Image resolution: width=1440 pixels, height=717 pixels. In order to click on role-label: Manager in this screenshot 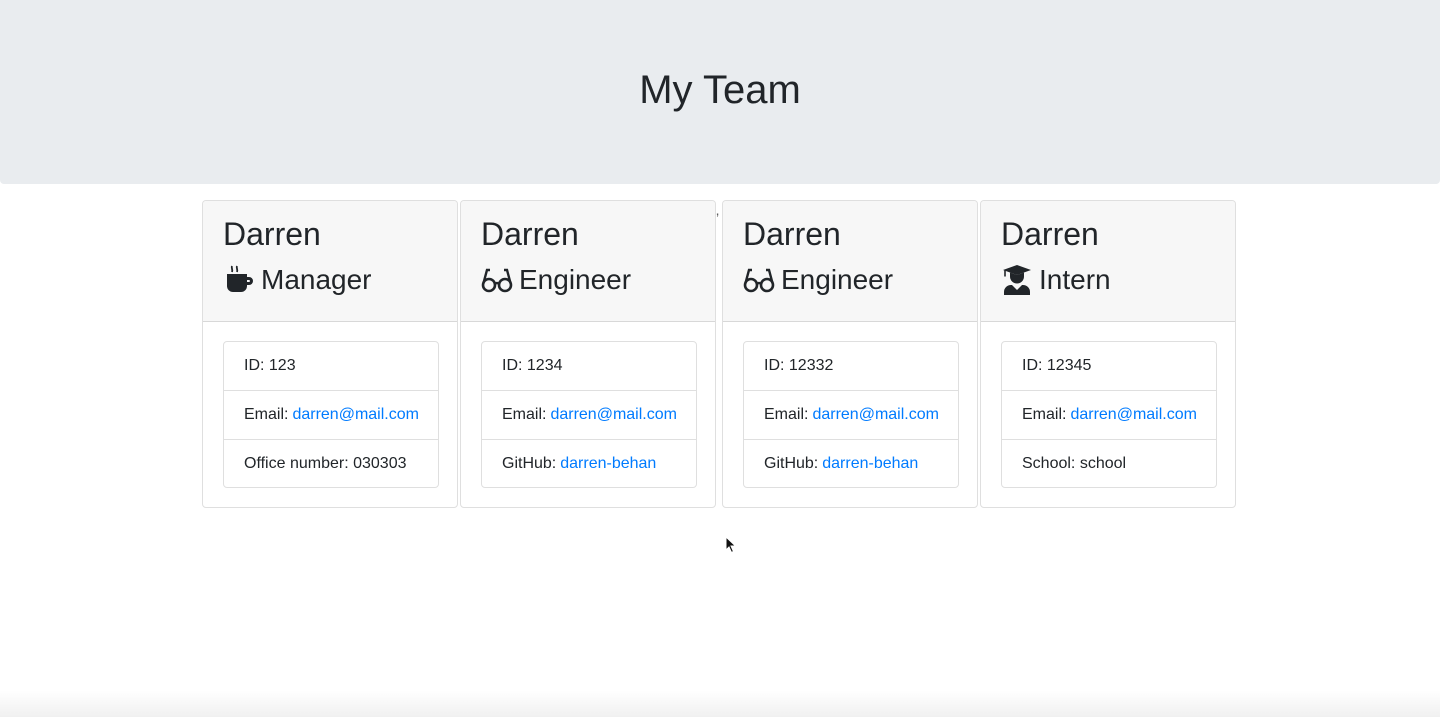, I will do `click(316, 279)`.